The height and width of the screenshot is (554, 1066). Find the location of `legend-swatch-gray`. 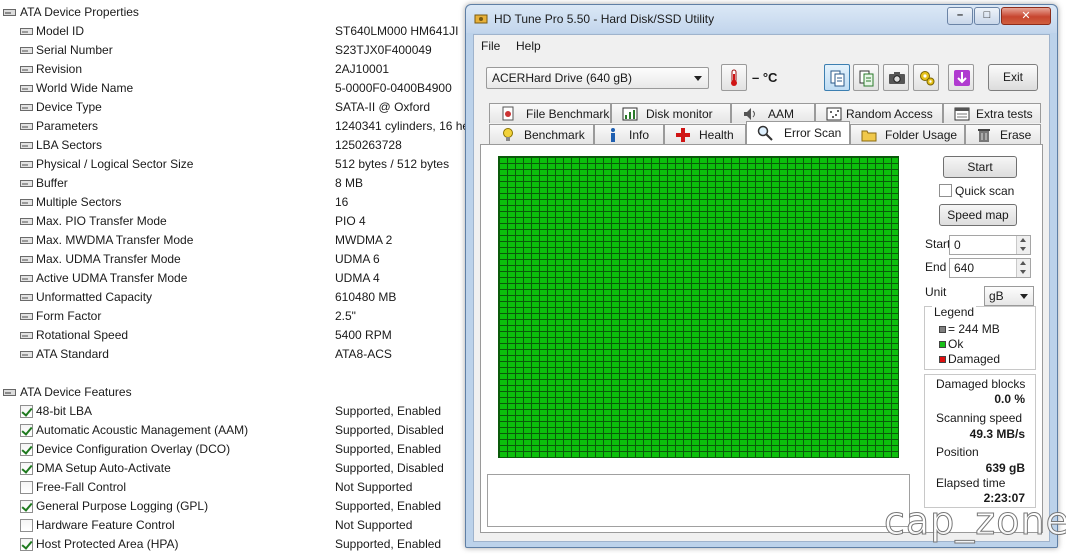

legend-swatch-gray is located at coordinates (942, 329).